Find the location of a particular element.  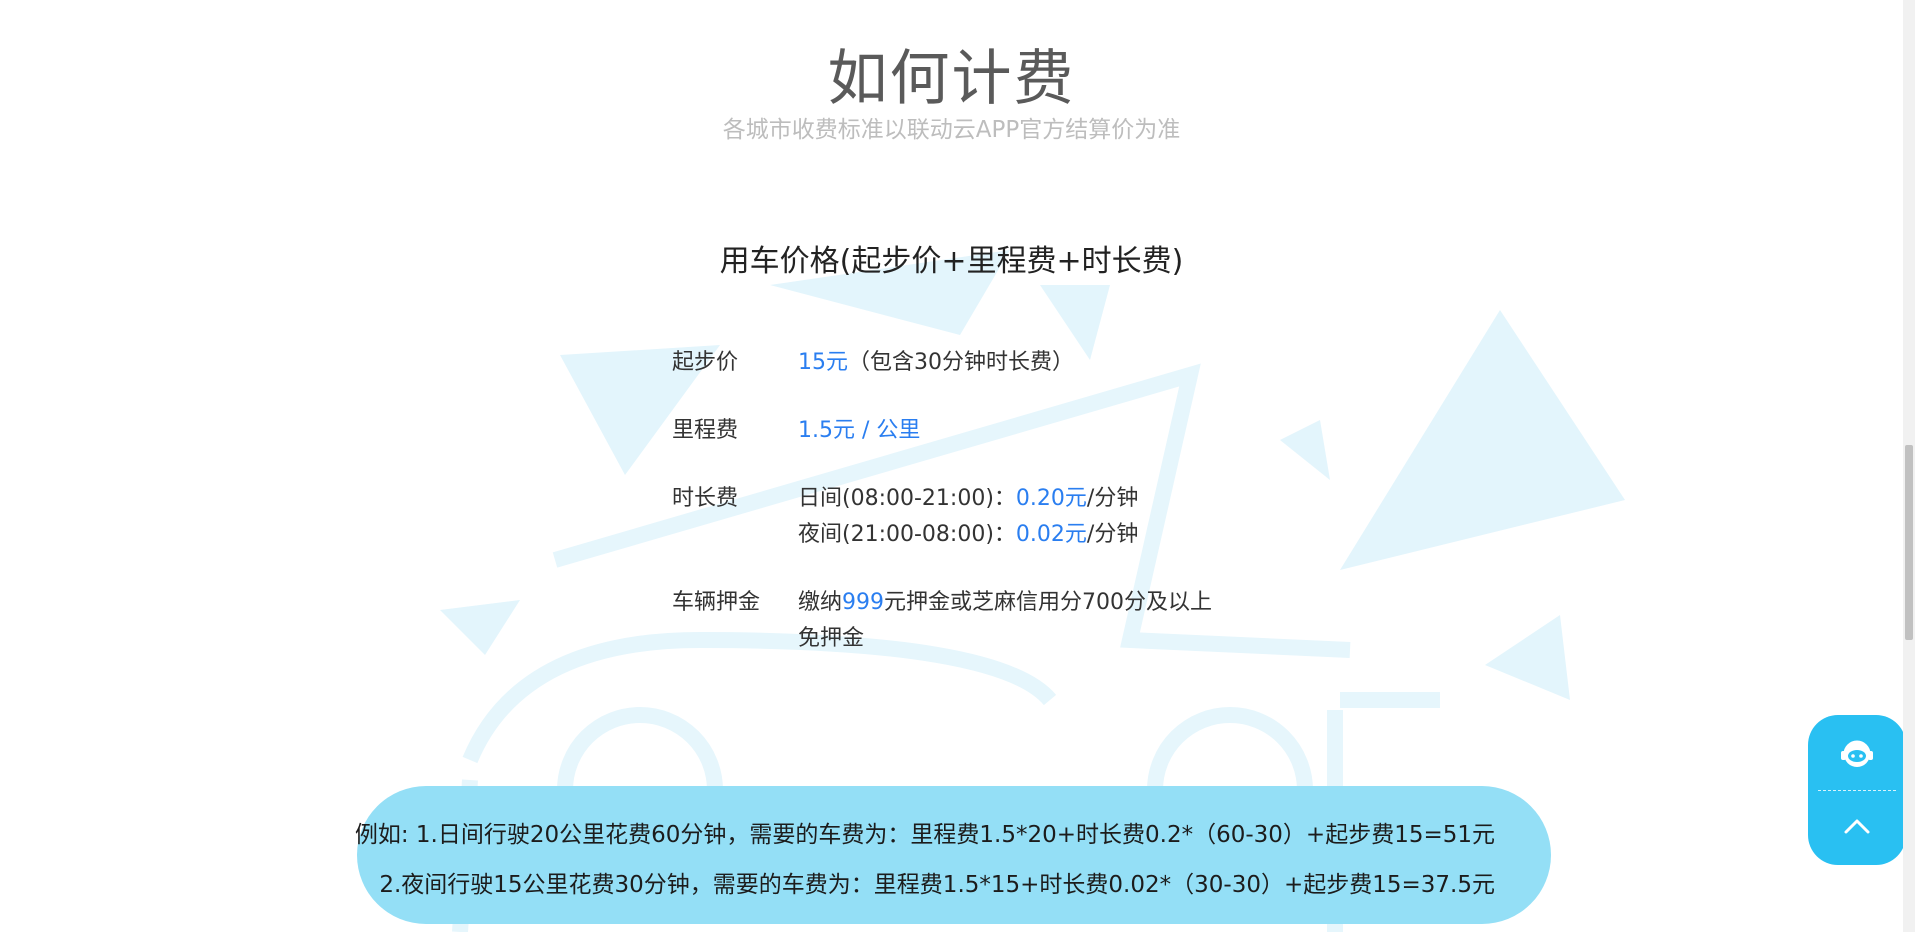

duration-night-rate: 0.02元 is located at coordinates (1051, 534).